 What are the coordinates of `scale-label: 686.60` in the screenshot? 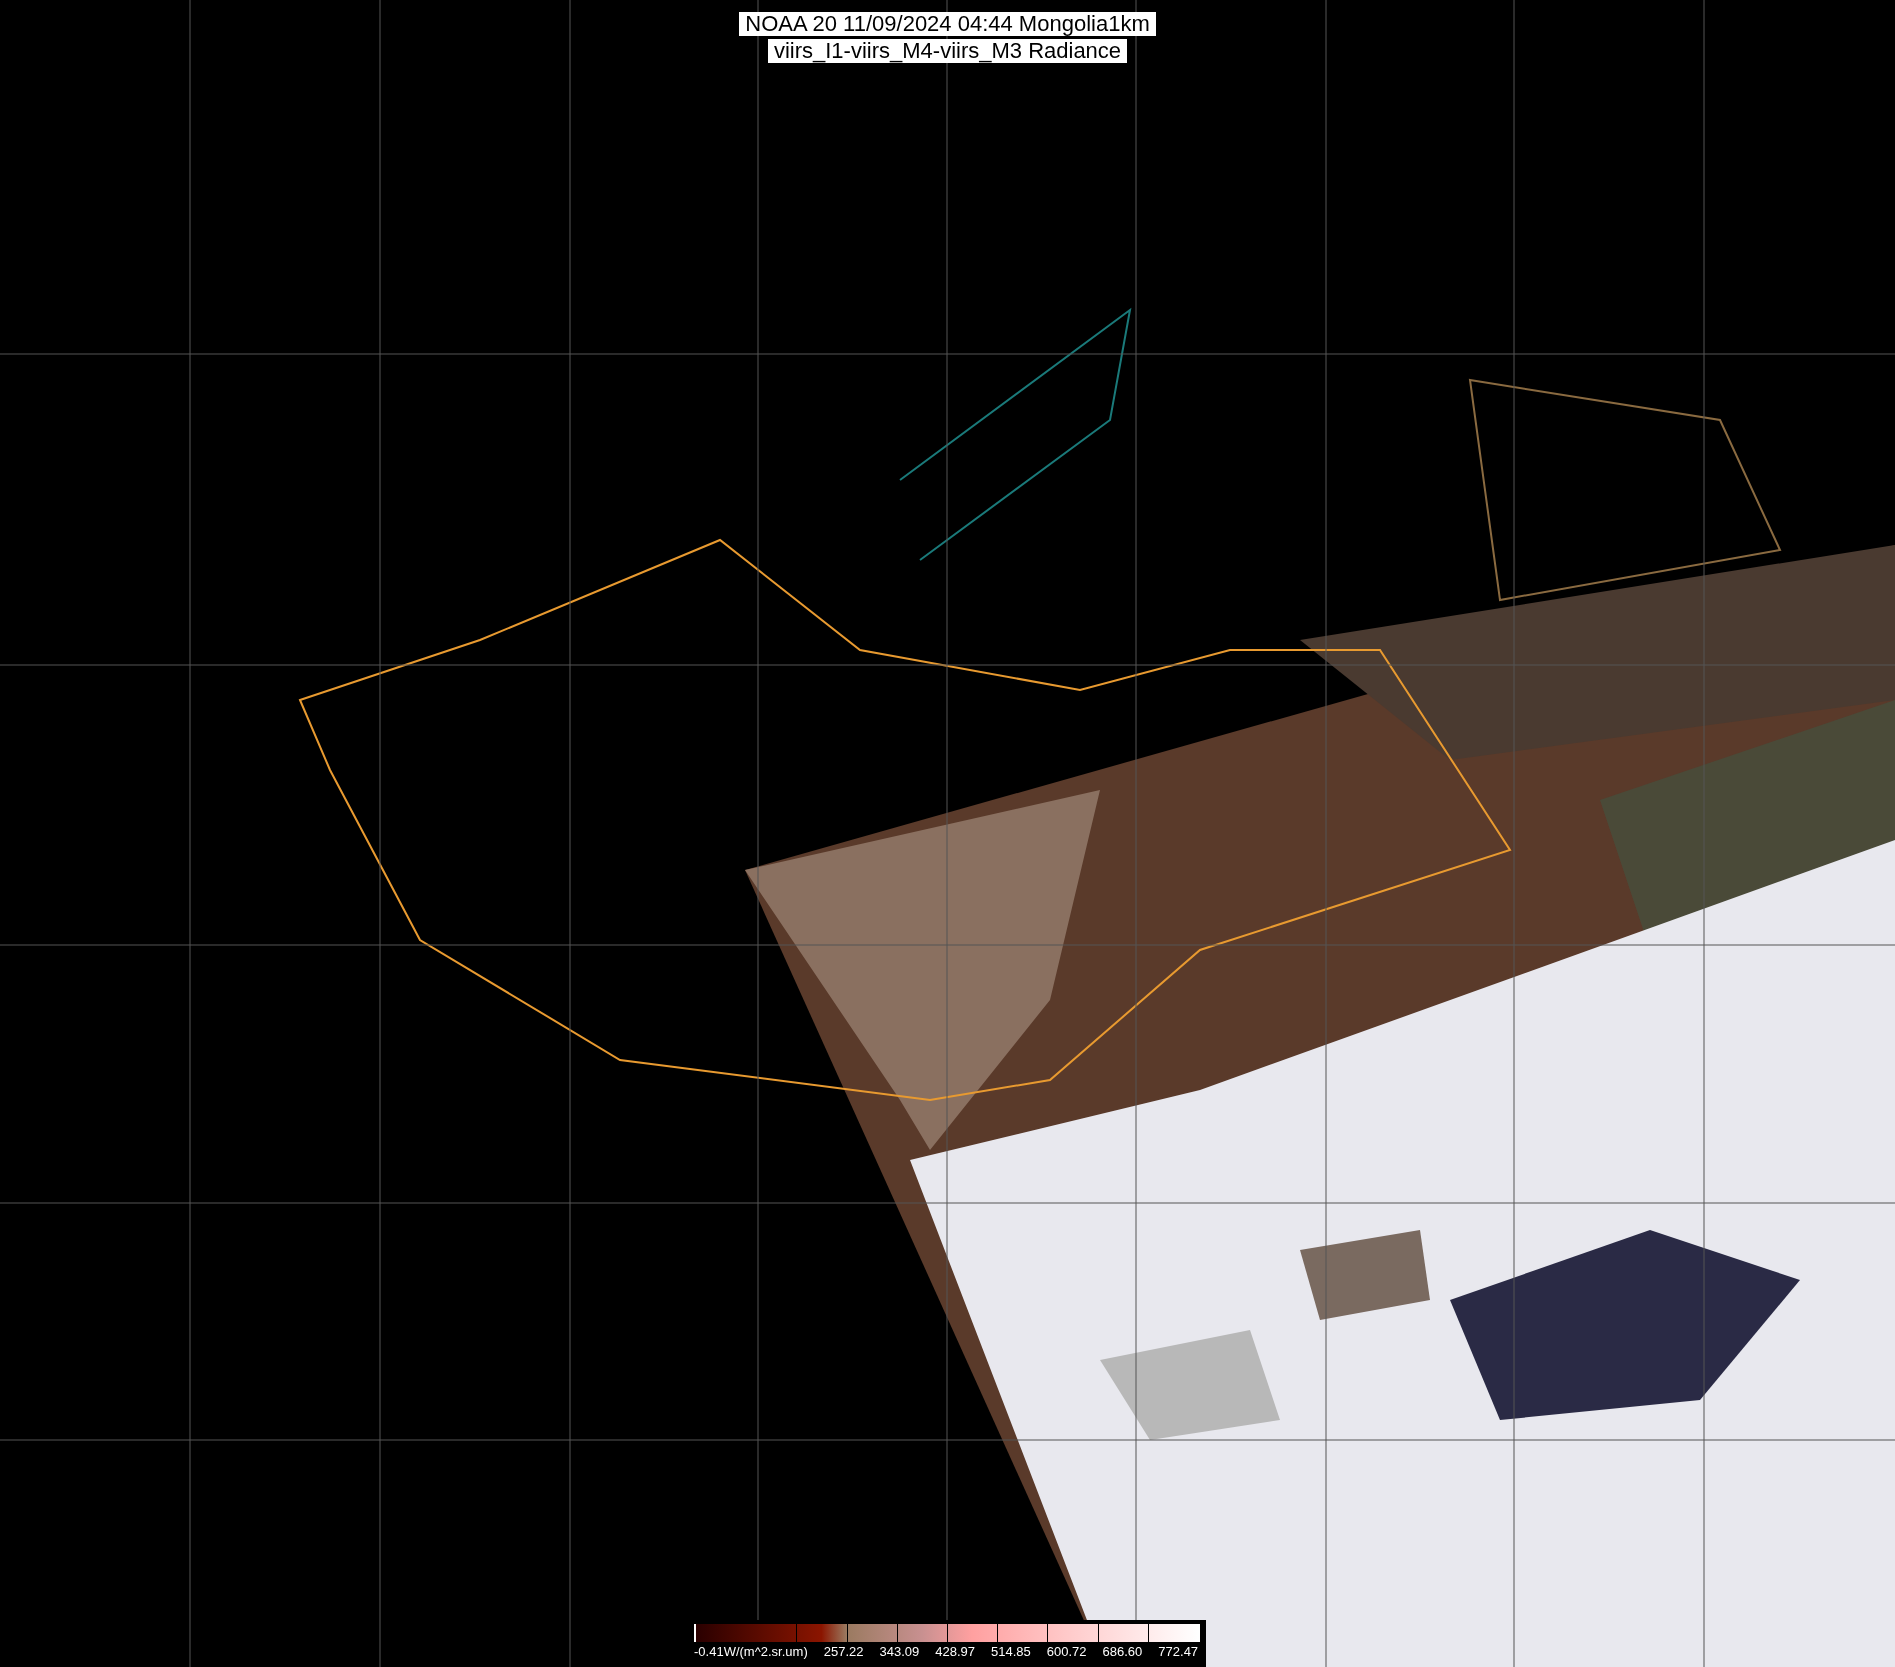 It's located at (1122, 1651).